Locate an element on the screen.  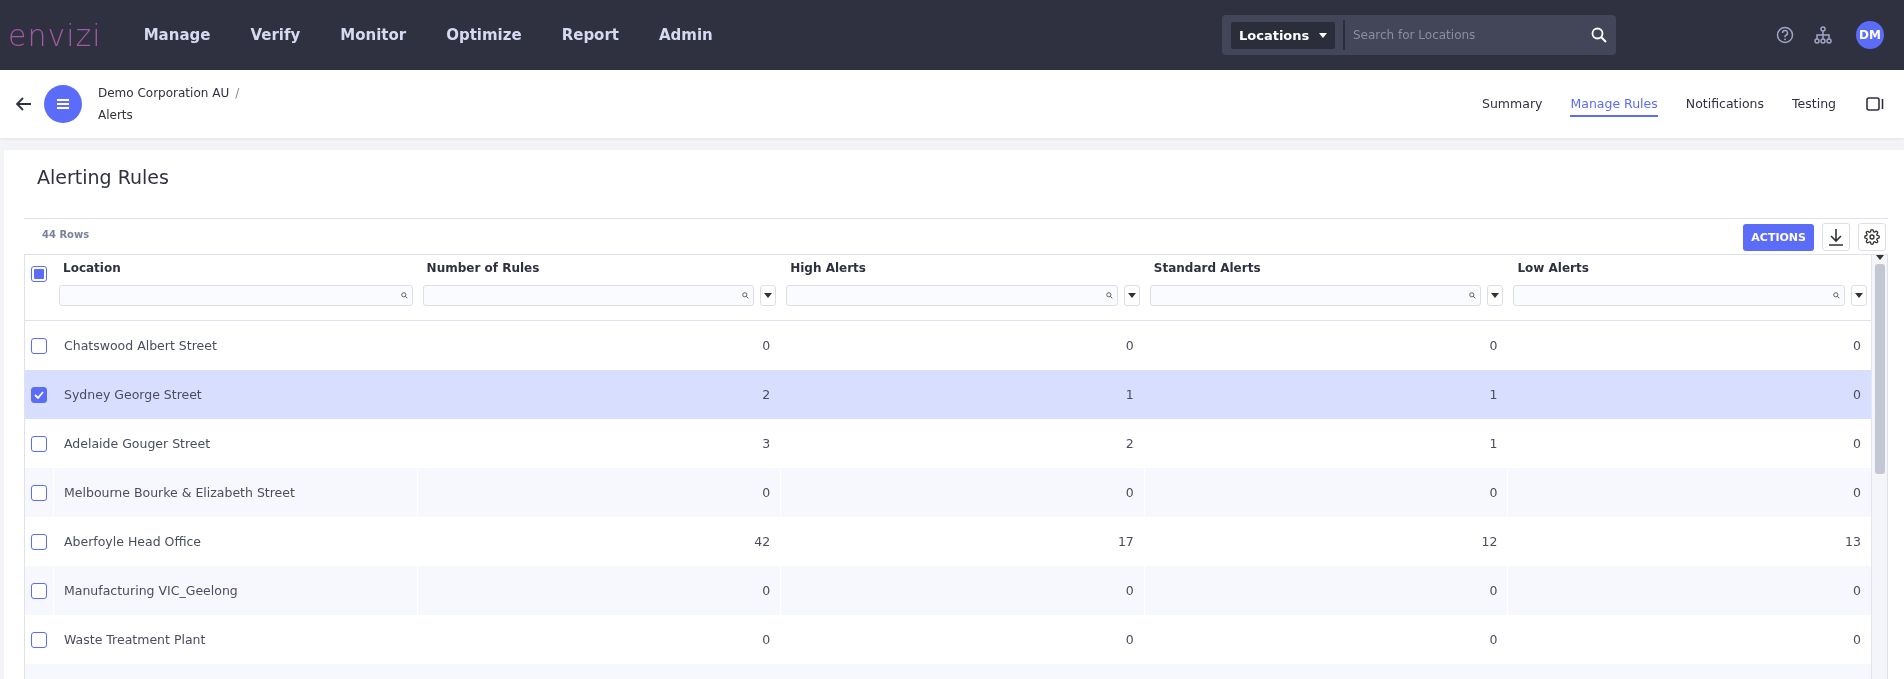
tab: Summary is located at coordinates (1512, 104).